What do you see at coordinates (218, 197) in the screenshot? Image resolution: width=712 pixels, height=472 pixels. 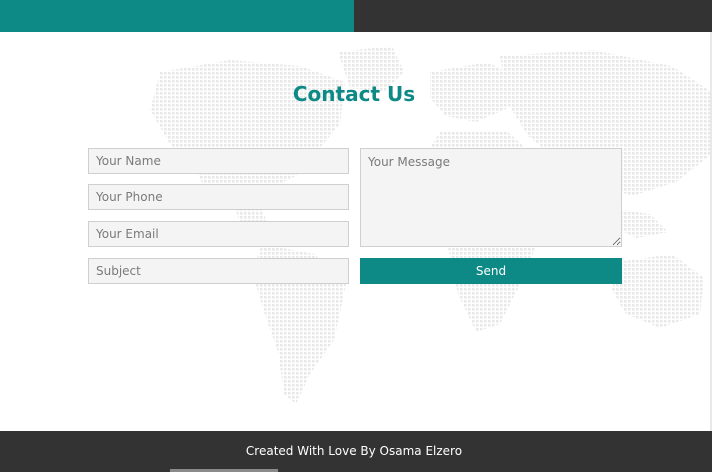 I see `phone-input` at bounding box center [218, 197].